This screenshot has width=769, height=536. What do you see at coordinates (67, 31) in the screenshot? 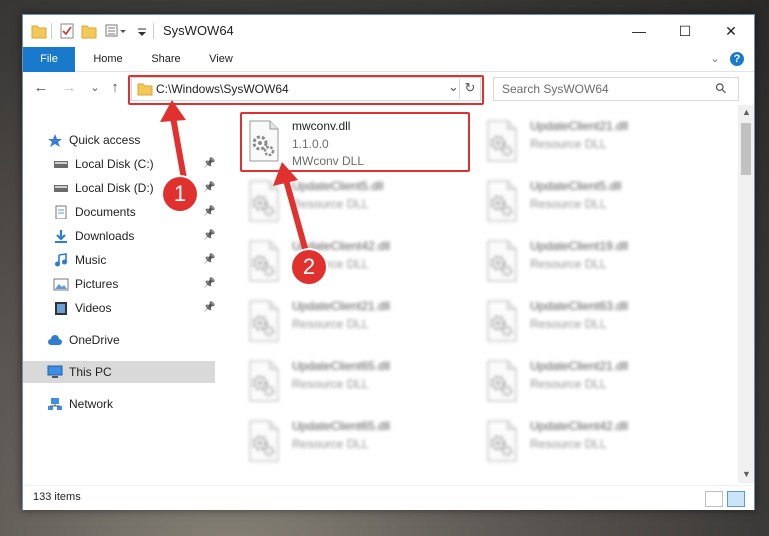
I see `properties-icon` at bounding box center [67, 31].